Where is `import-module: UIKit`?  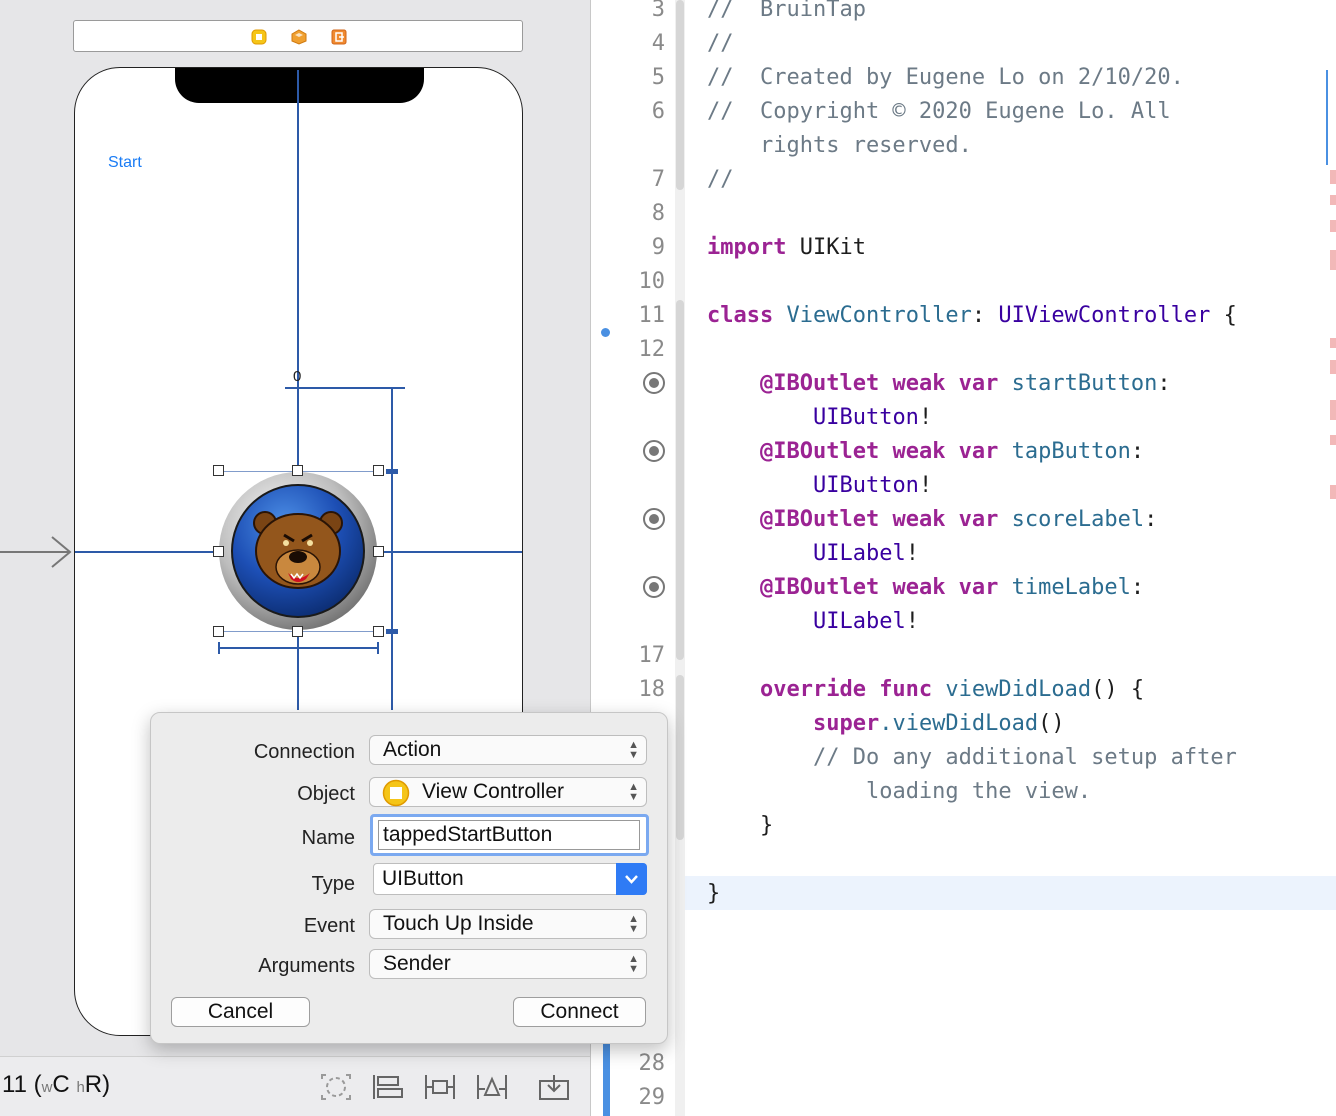
import-module: UIKit is located at coordinates (826, 247).